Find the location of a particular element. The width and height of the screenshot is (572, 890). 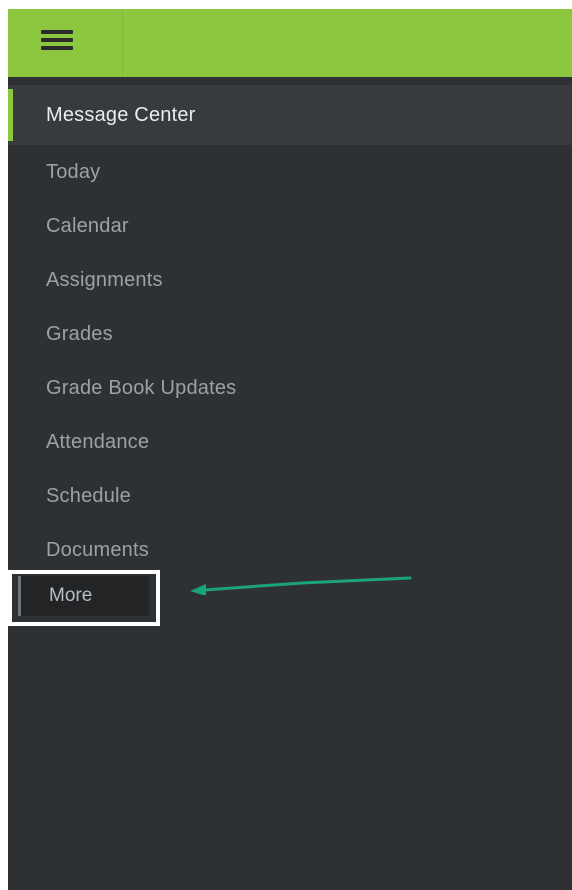

hamburger-menu-icon is located at coordinates (57, 40).